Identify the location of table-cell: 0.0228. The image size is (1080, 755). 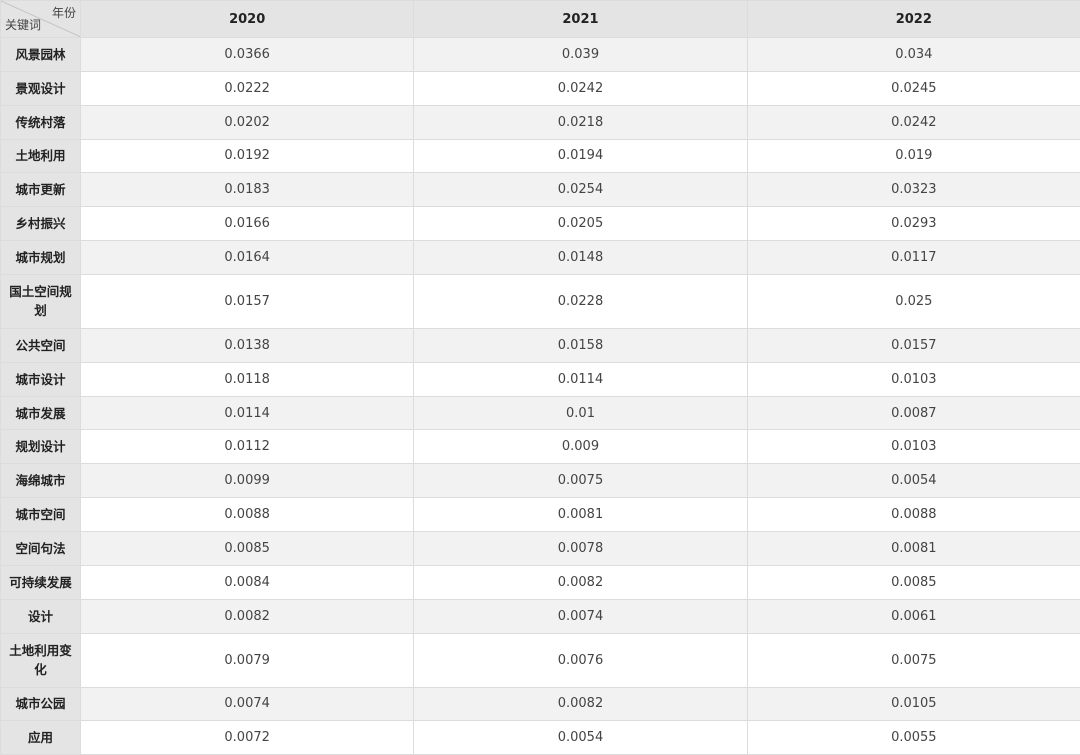
(580, 301).